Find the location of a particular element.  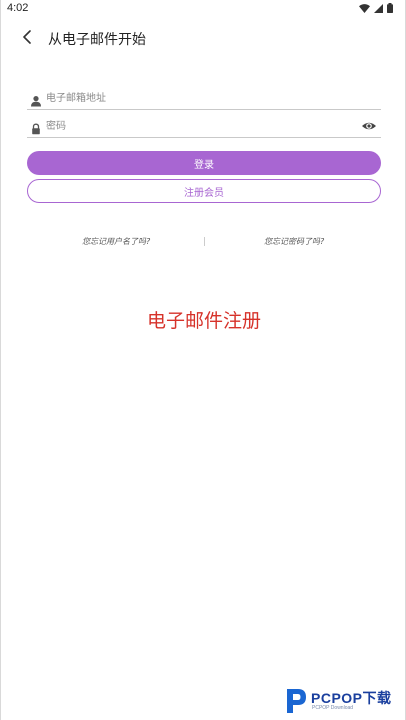

register-button: 注册会员 is located at coordinates (204, 191).